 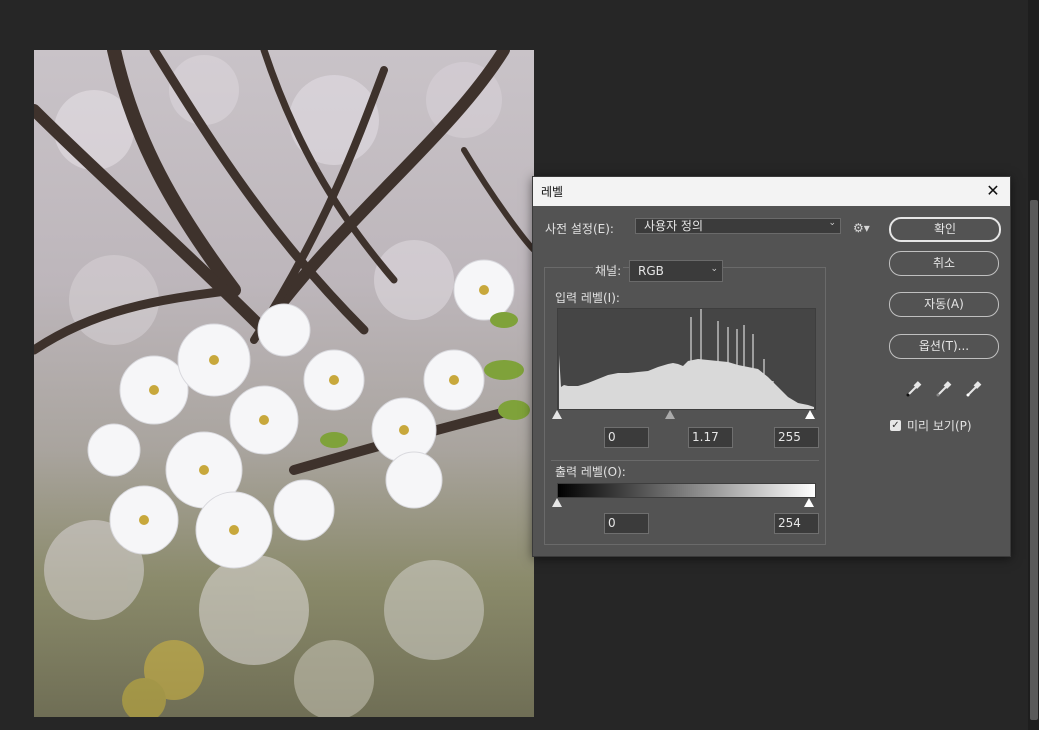 I want to click on eyedropper-white-icon, so click(x=974, y=389).